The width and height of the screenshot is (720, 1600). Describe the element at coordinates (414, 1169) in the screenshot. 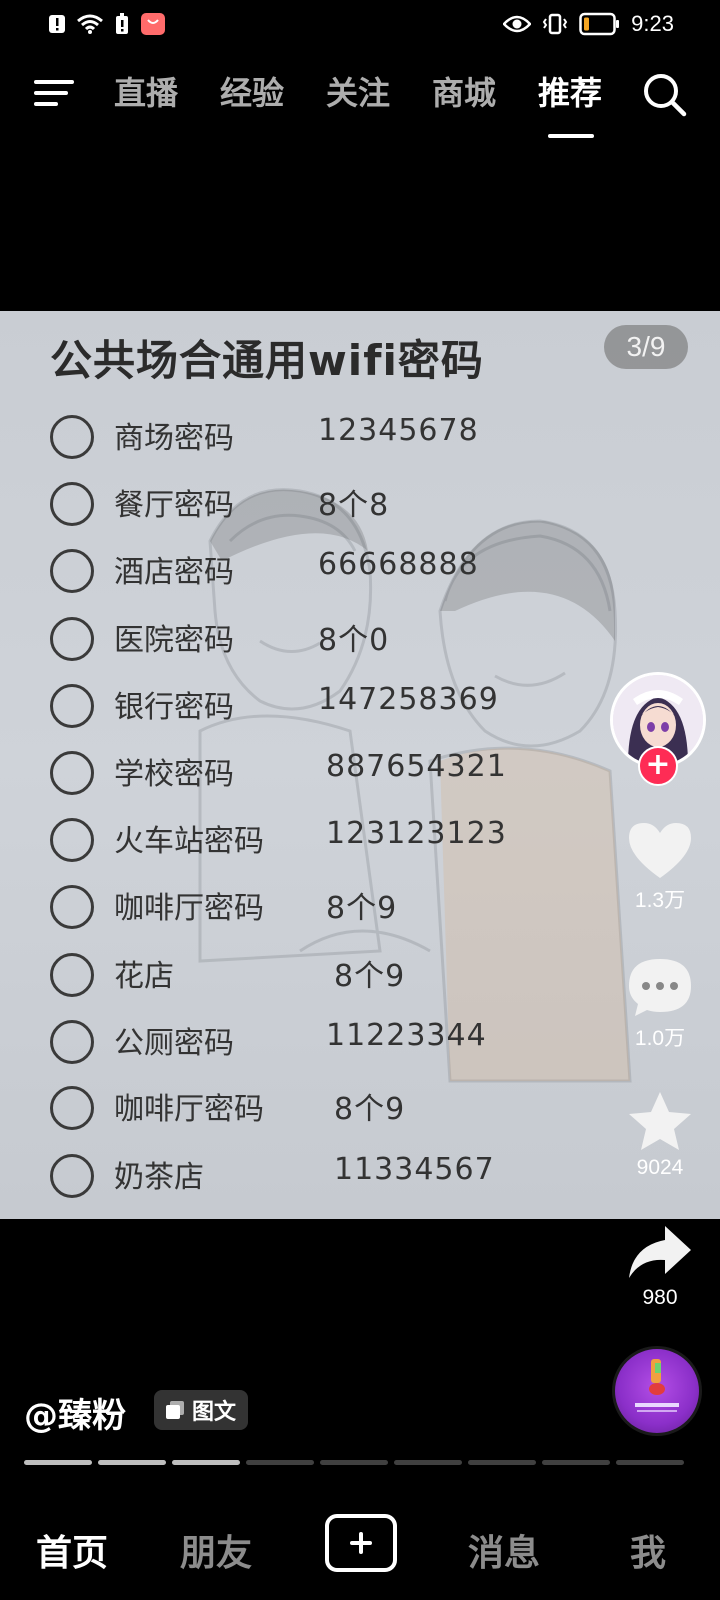

I see `password-value: 11334567` at that location.